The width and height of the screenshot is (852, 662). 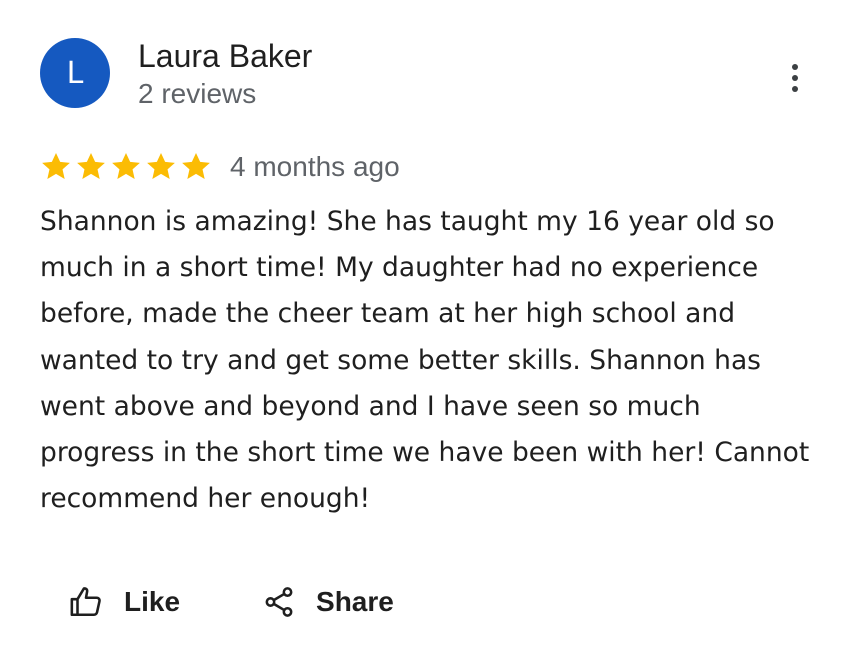 I want to click on more-vert-icon, so click(x=795, y=67).